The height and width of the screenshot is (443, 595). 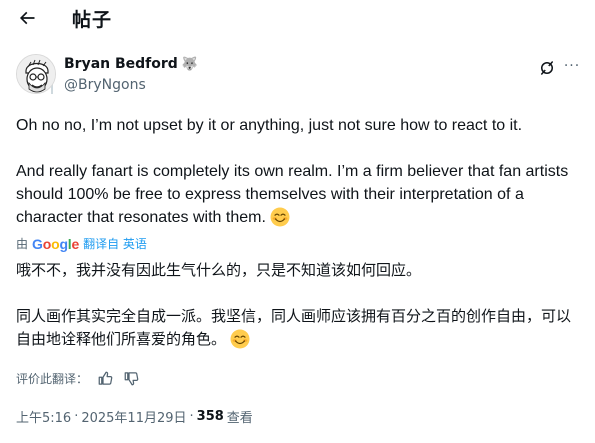 I want to click on views-label: 查看, so click(x=239, y=418).